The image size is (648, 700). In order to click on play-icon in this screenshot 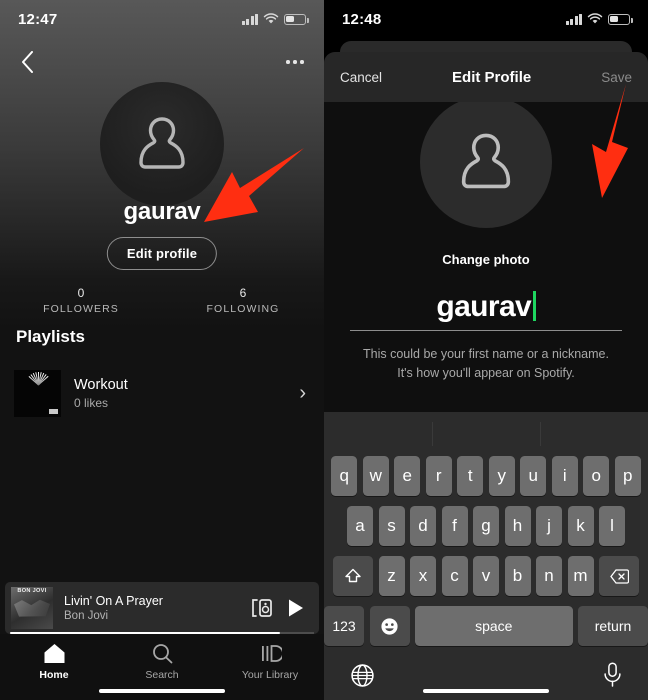, I will do `click(296, 608)`.